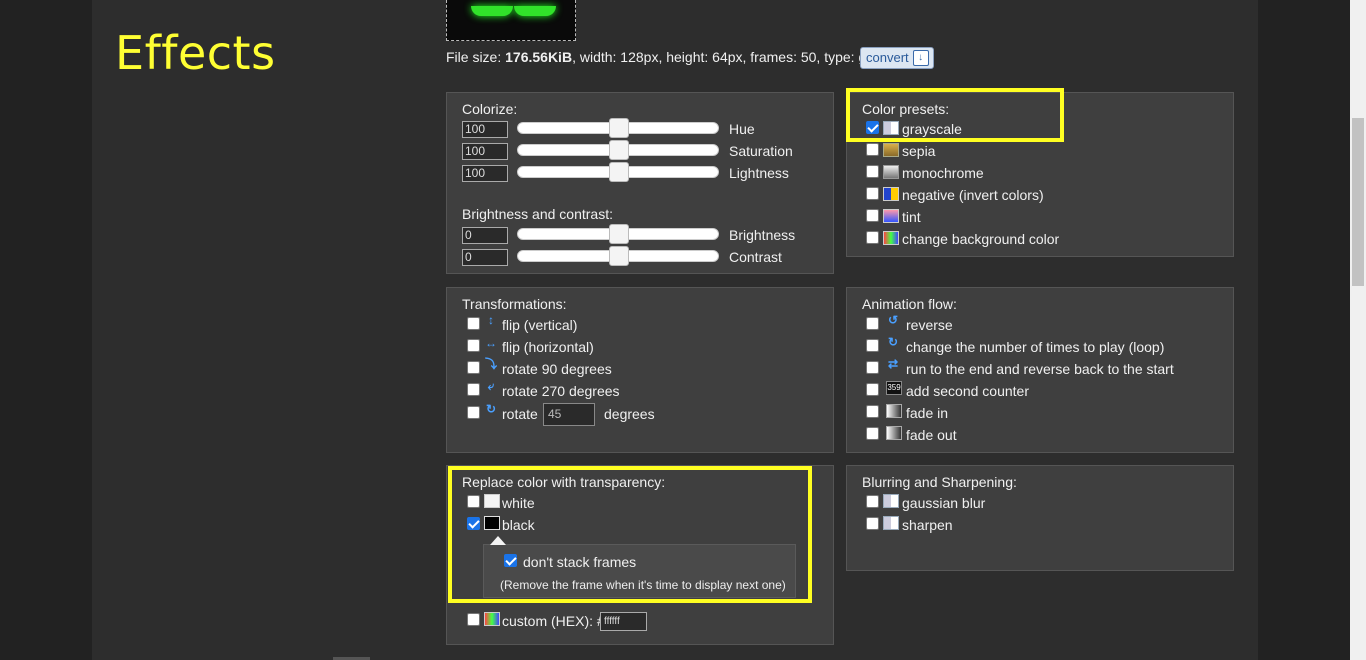  What do you see at coordinates (891, 150) in the screenshot?
I see `sepia-icon` at bounding box center [891, 150].